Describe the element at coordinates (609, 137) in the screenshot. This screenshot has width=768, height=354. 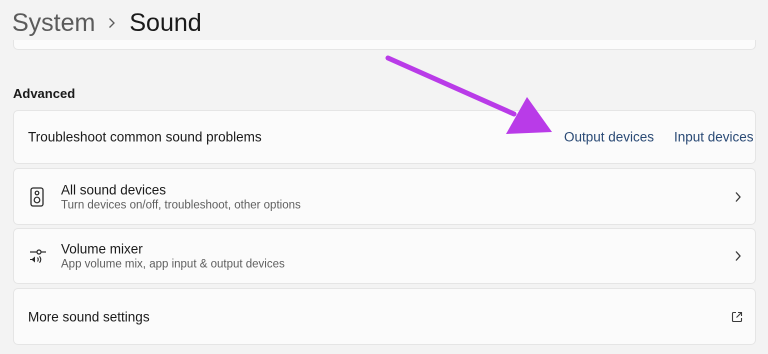
I see `output-devices-link: Output devices` at that location.